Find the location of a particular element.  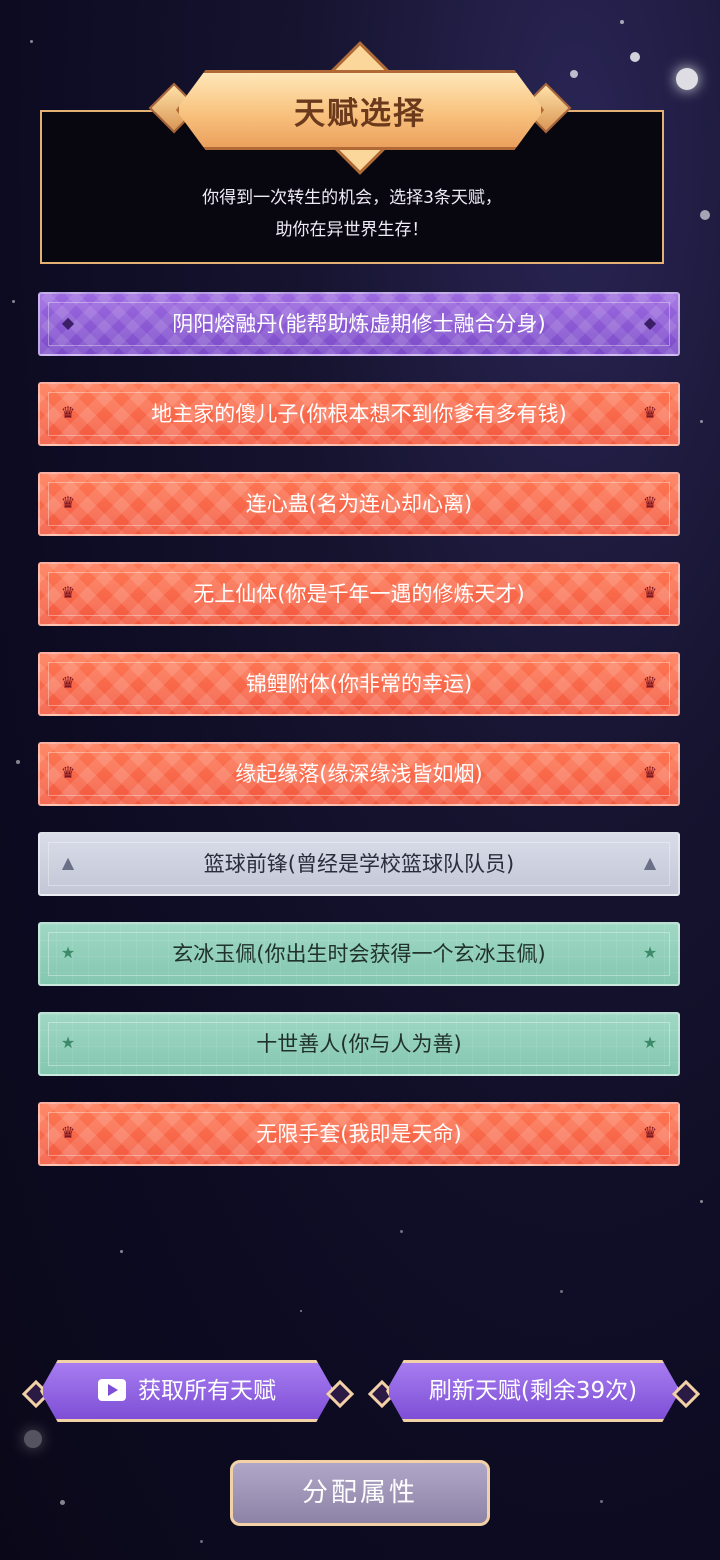

talent-label: 阴阳熔融丹(能帮助炼虚期修士融合分身) is located at coordinates (359, 324).